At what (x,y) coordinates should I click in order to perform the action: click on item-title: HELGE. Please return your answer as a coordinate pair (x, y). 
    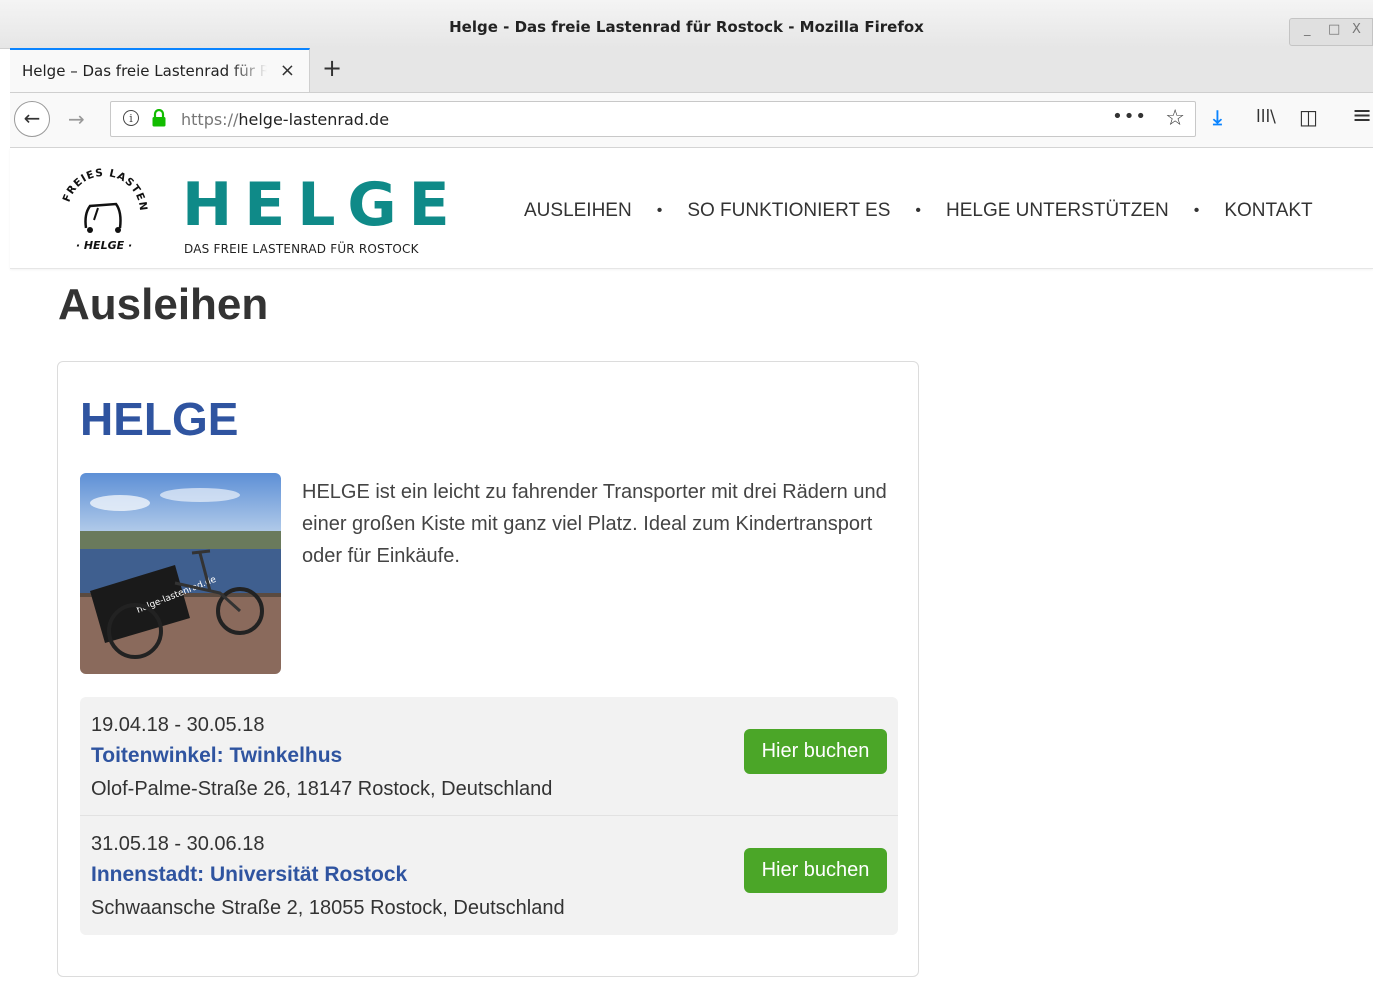
    Looking at the image, I should click on (159, 419).